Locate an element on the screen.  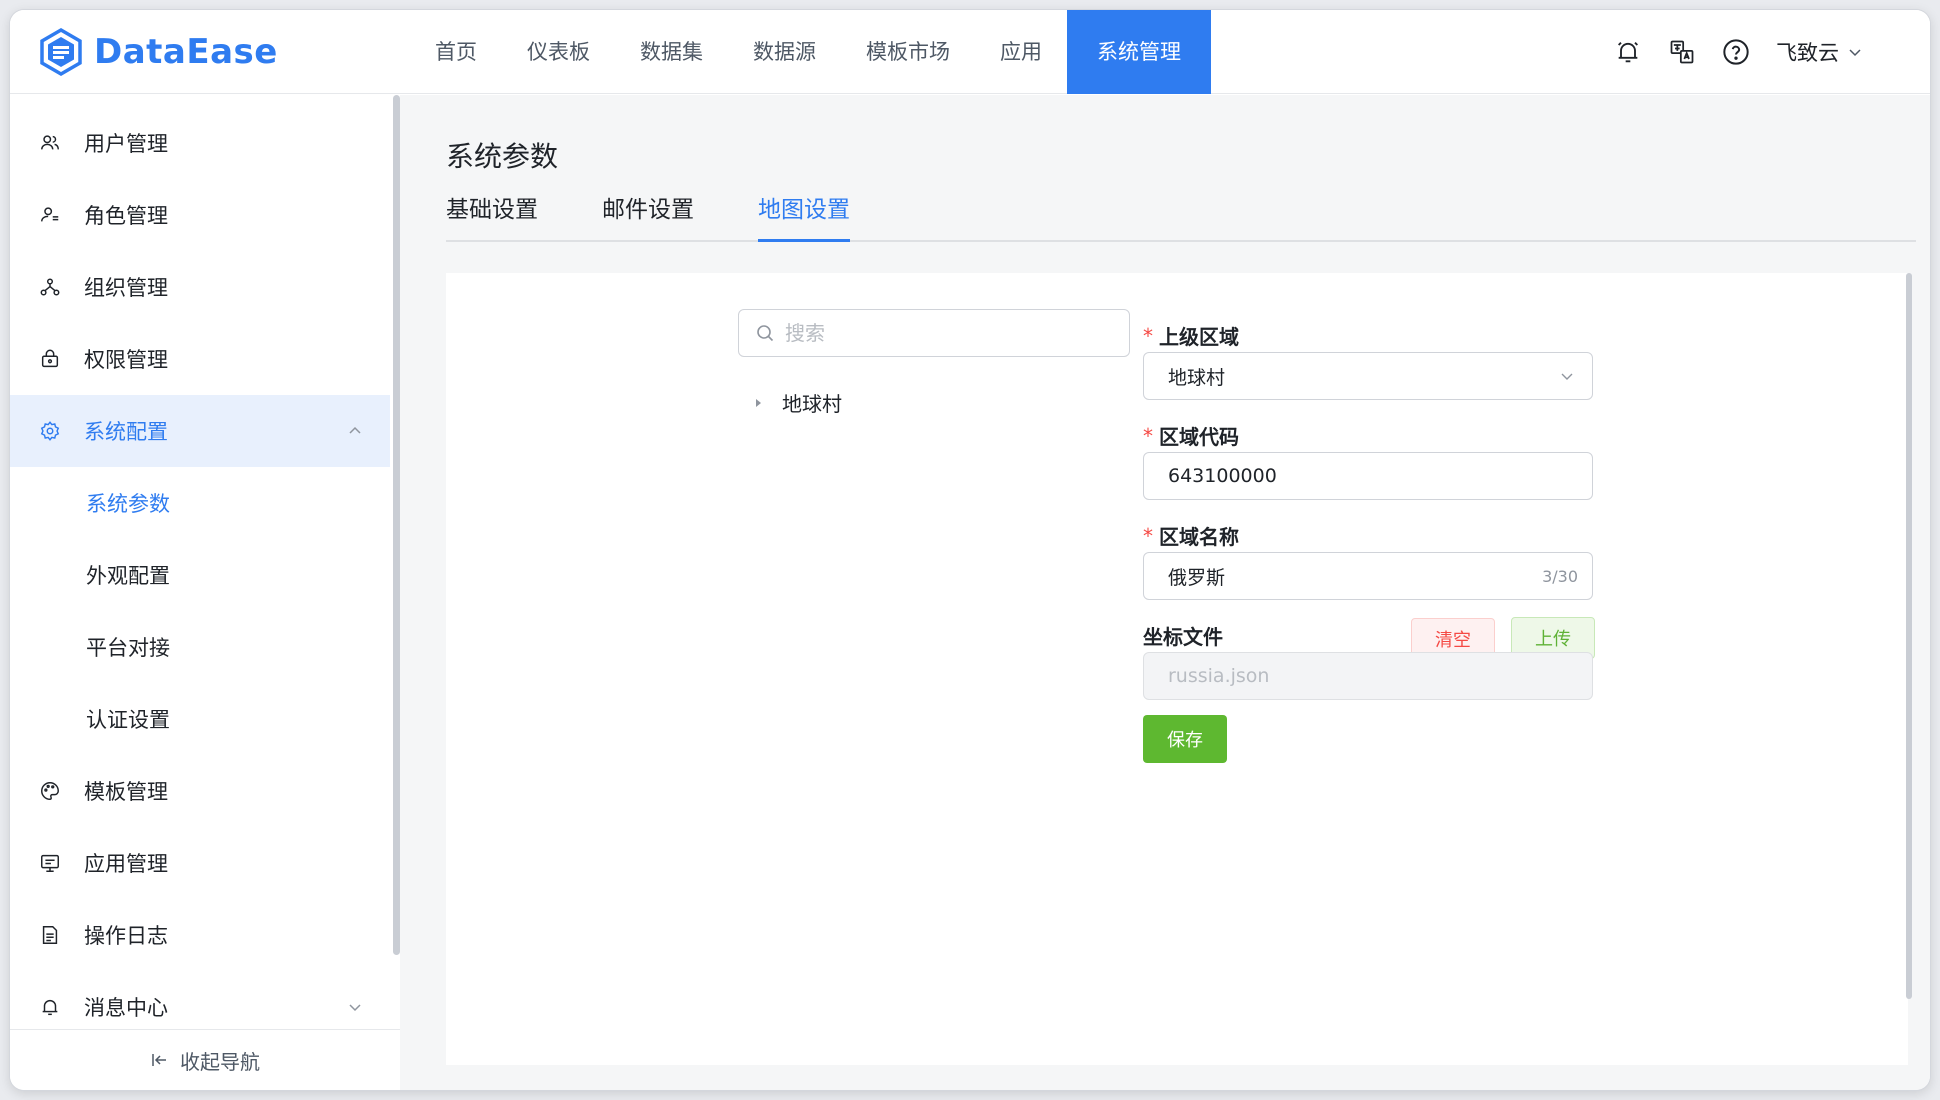
area-name-label: * 区域名称 is located at coordinates (1191, 536).